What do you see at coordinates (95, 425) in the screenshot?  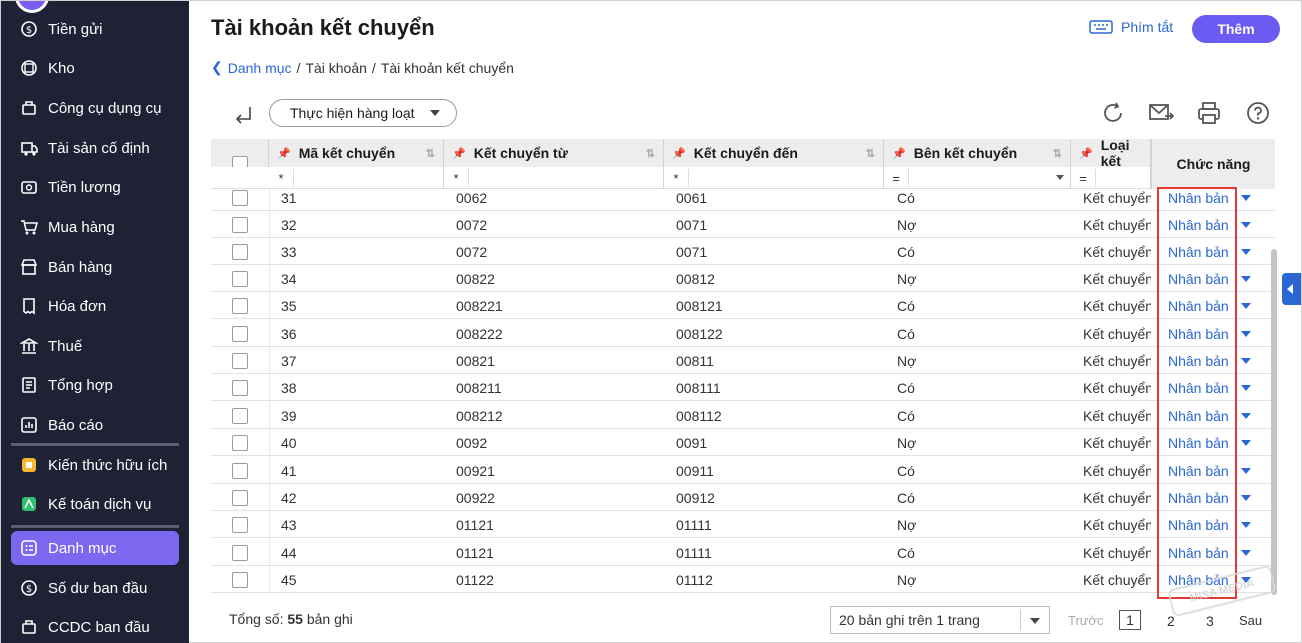 I see `sidebar-item-10: Báo cáo` at bounding box center [95, 425].